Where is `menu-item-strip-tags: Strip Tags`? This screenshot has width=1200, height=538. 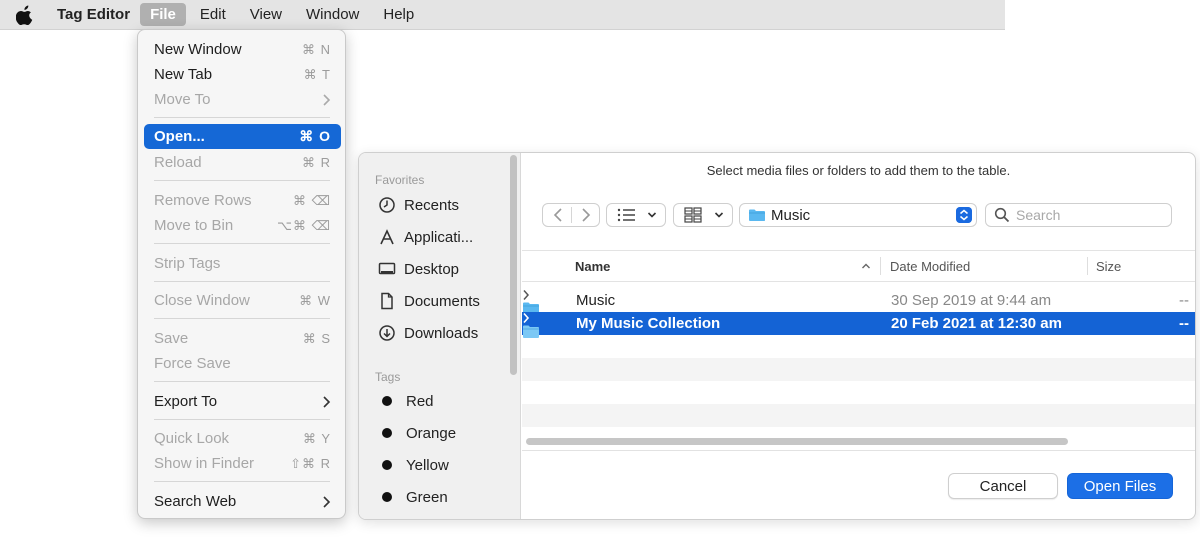 menu-item-strip-tags: Strip Tags is located at coordinates (242, 263).